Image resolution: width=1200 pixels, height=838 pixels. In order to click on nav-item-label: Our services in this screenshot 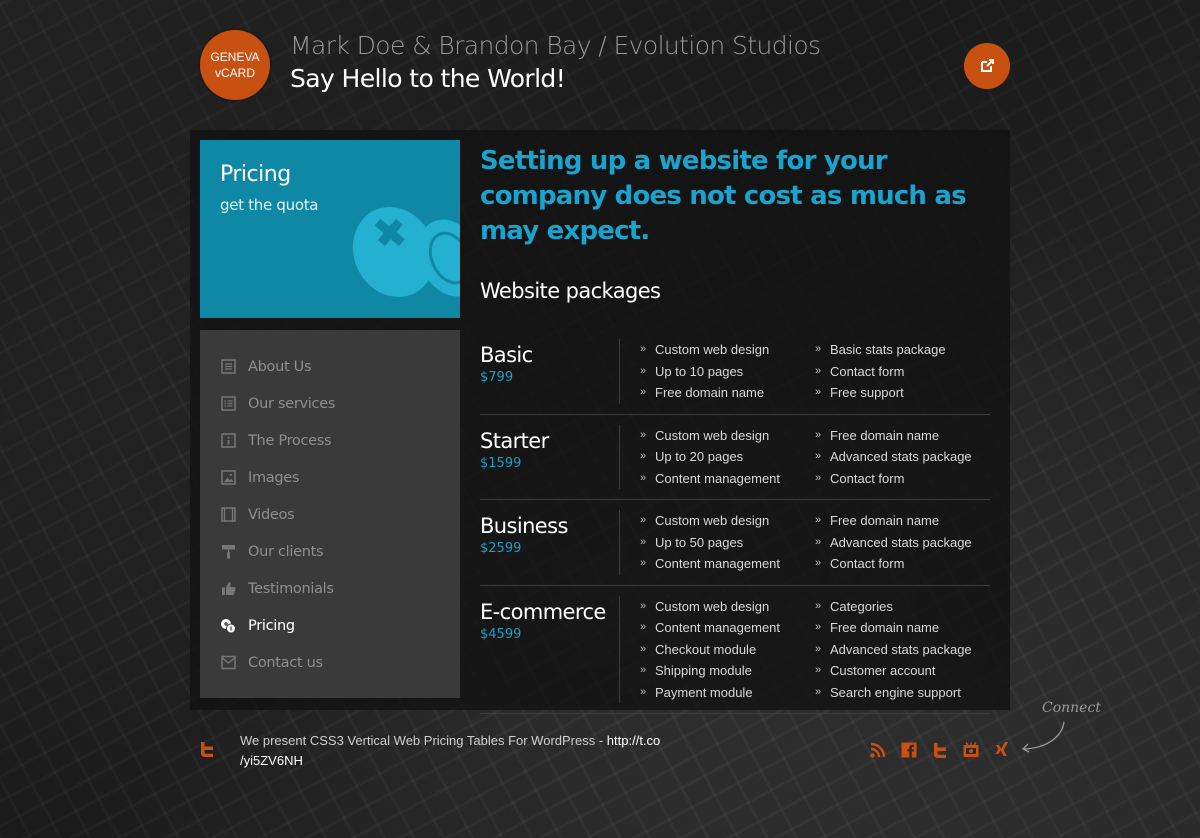, I will do `click(292, 403)`.